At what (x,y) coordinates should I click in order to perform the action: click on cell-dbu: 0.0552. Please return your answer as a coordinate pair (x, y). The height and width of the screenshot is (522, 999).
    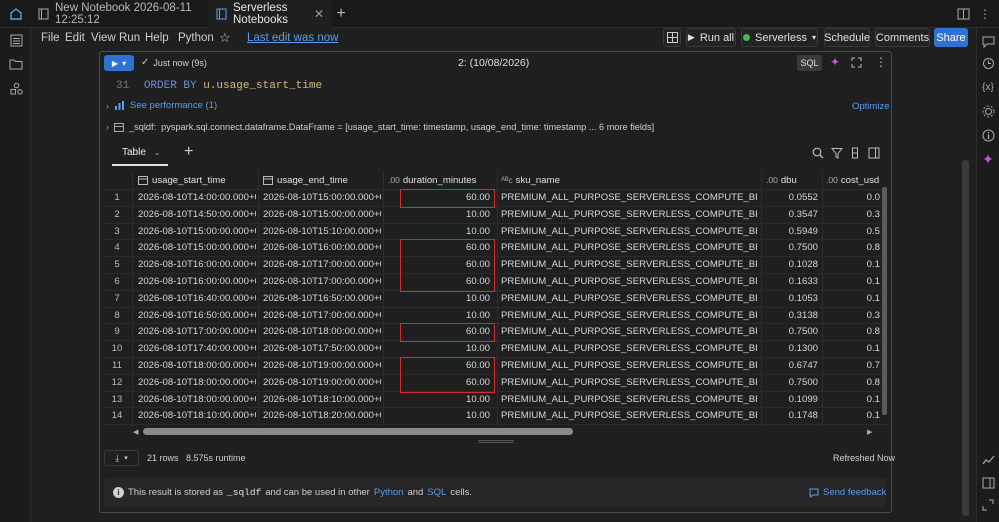
    Looking at the image, I should click on (791, 198).